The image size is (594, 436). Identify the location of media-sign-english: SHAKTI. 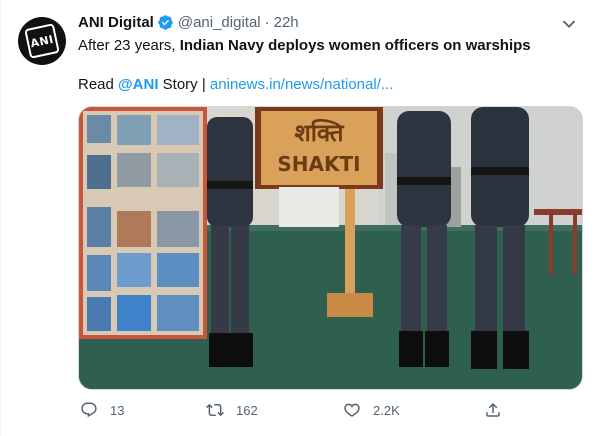
(318, 164).